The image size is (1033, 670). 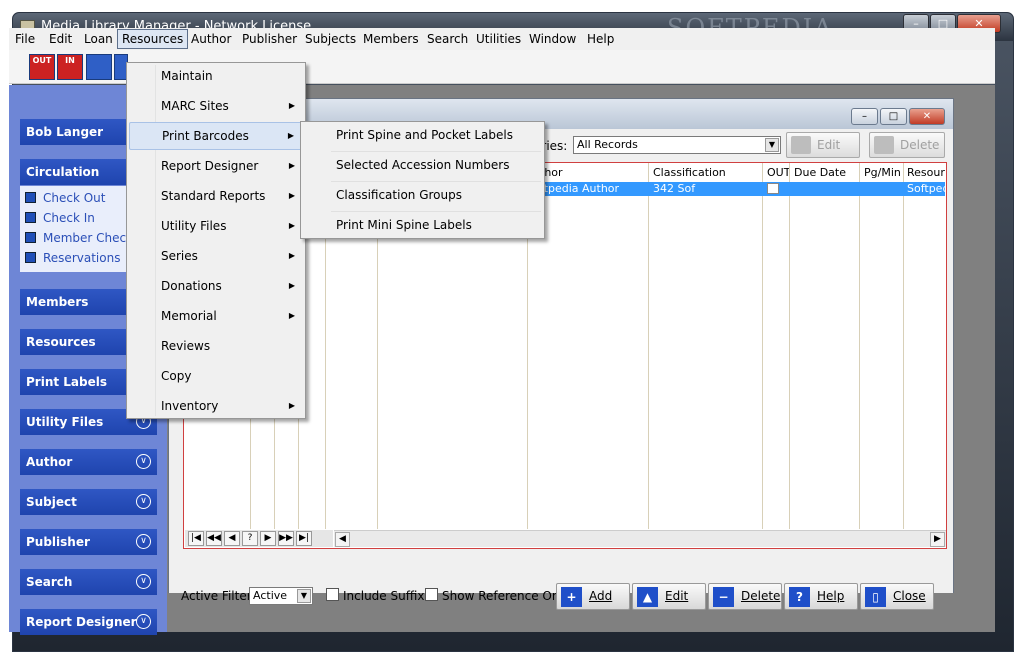 What do you see at coordinates (216, 77) in the screenshot?
I see `menu-item-maintain: Maintain` at bounding box center [216, 77].